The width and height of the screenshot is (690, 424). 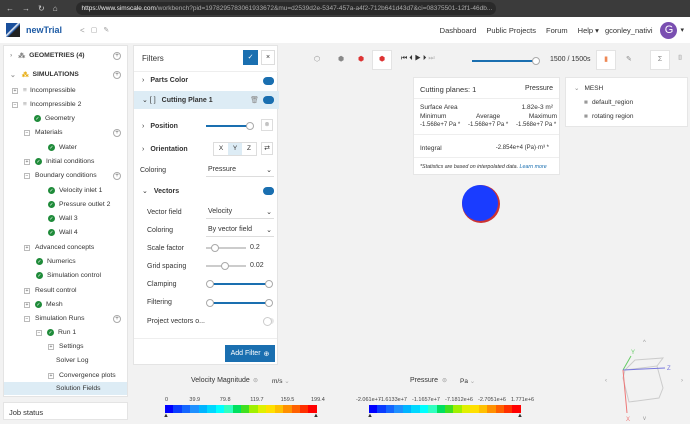 I want to click on apply-button: ✓, so click(x=250, y=57).